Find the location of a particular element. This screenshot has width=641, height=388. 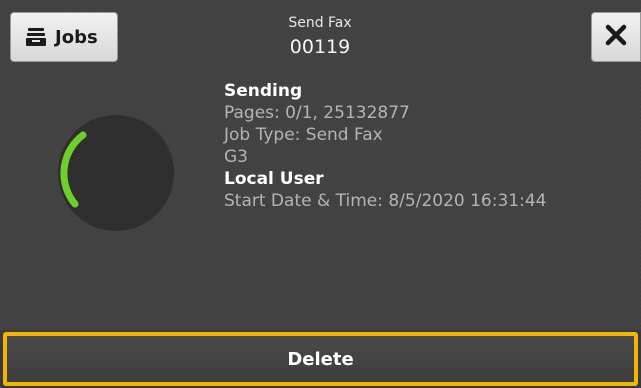

jobs-button-label: Jobs is located at coordinates (76, 37).